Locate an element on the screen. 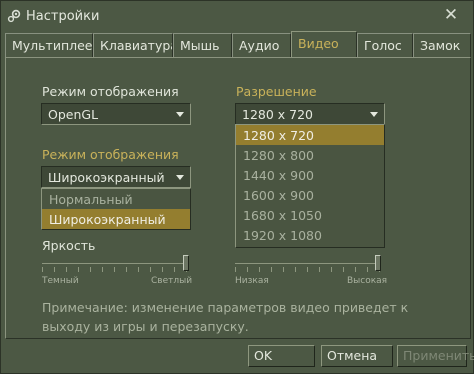 This screenshot has height=374, width=474. display-mode-value: OpenGL is located at coordinates (73, 114).